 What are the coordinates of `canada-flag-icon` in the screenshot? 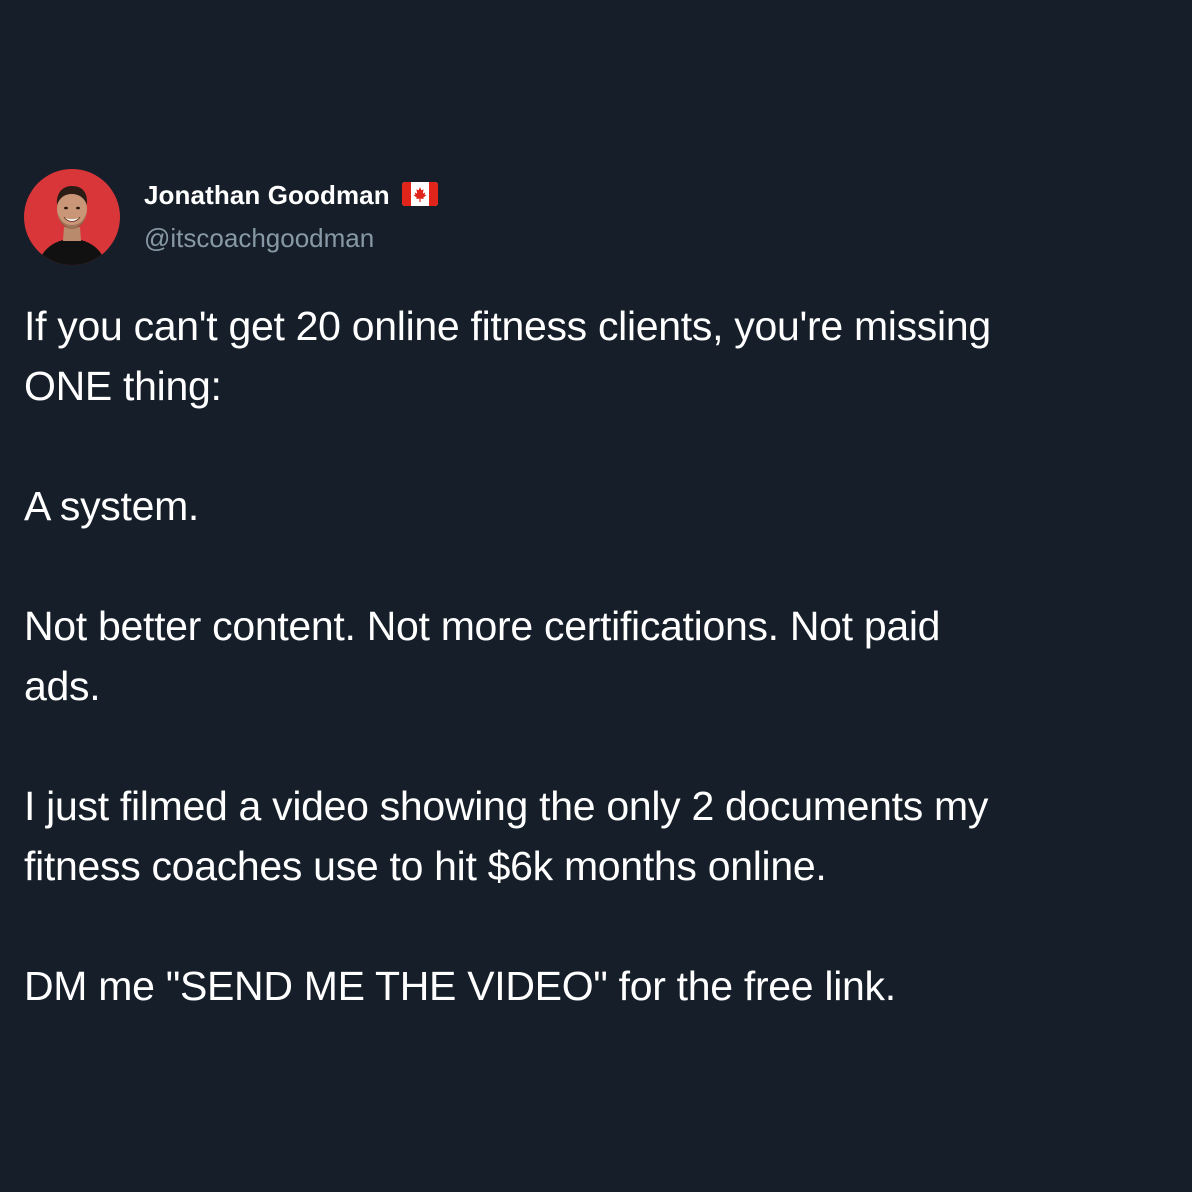 It's located at (419, 193).